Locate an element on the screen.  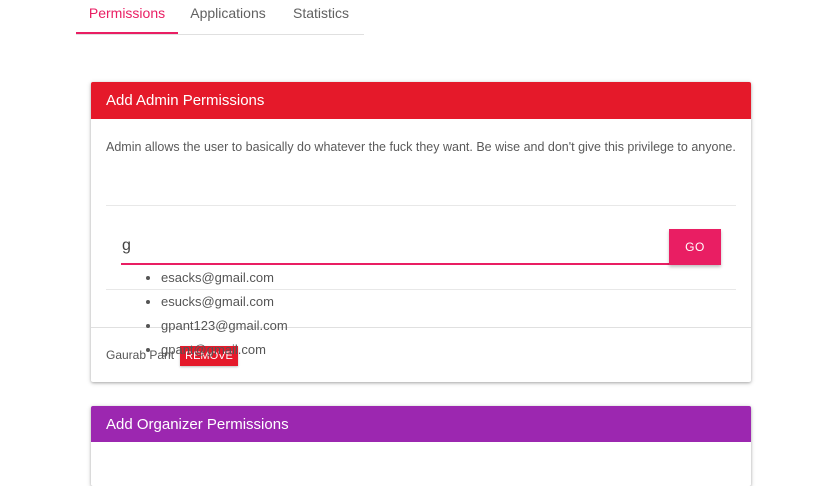
tab-bar: Permissions Applications Statistics is located at coordinates (220, 17).